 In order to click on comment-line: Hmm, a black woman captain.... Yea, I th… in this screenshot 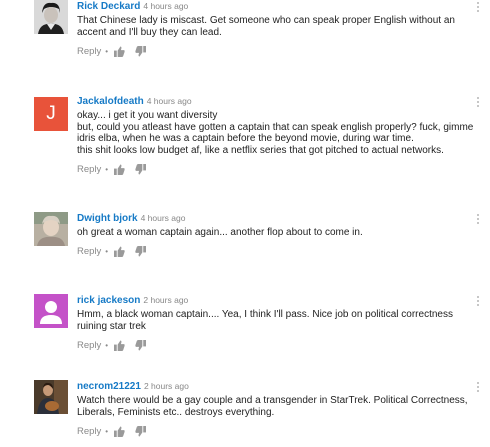, I will do `click(265, 314)`.